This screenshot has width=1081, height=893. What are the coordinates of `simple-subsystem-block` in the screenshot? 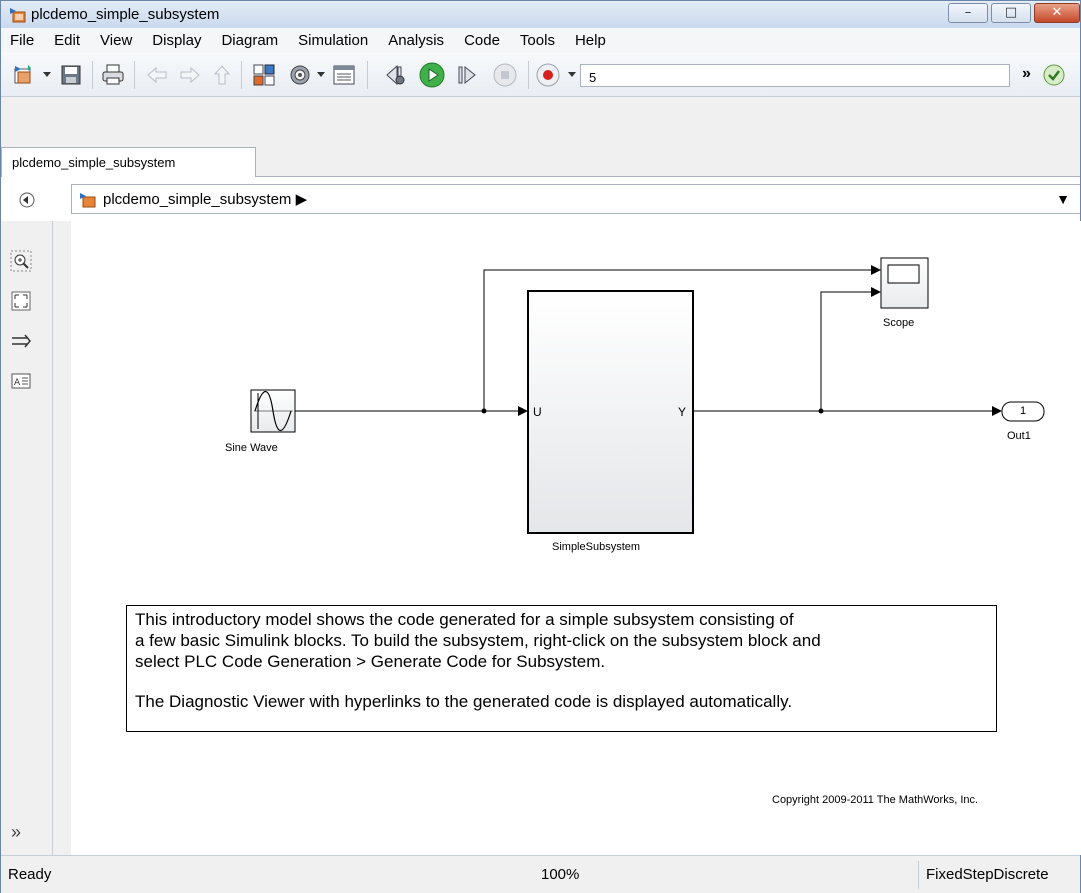 It's located at (610, 412).